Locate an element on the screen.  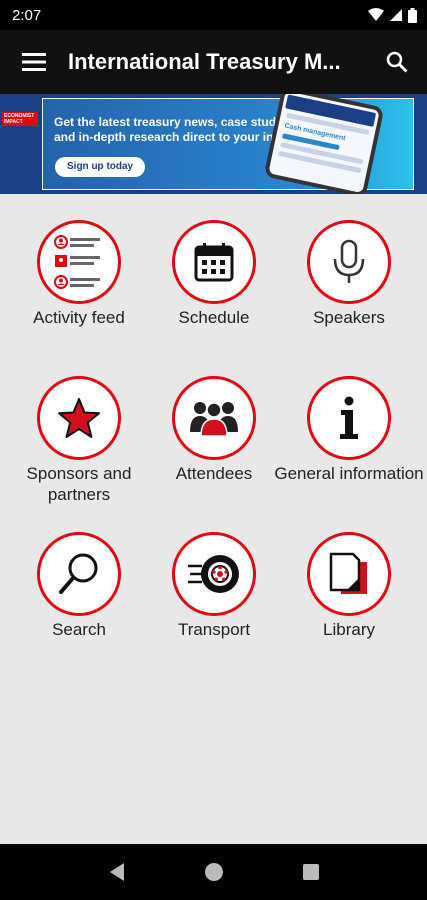
wheel-icon is located at coordinates (213, 574).